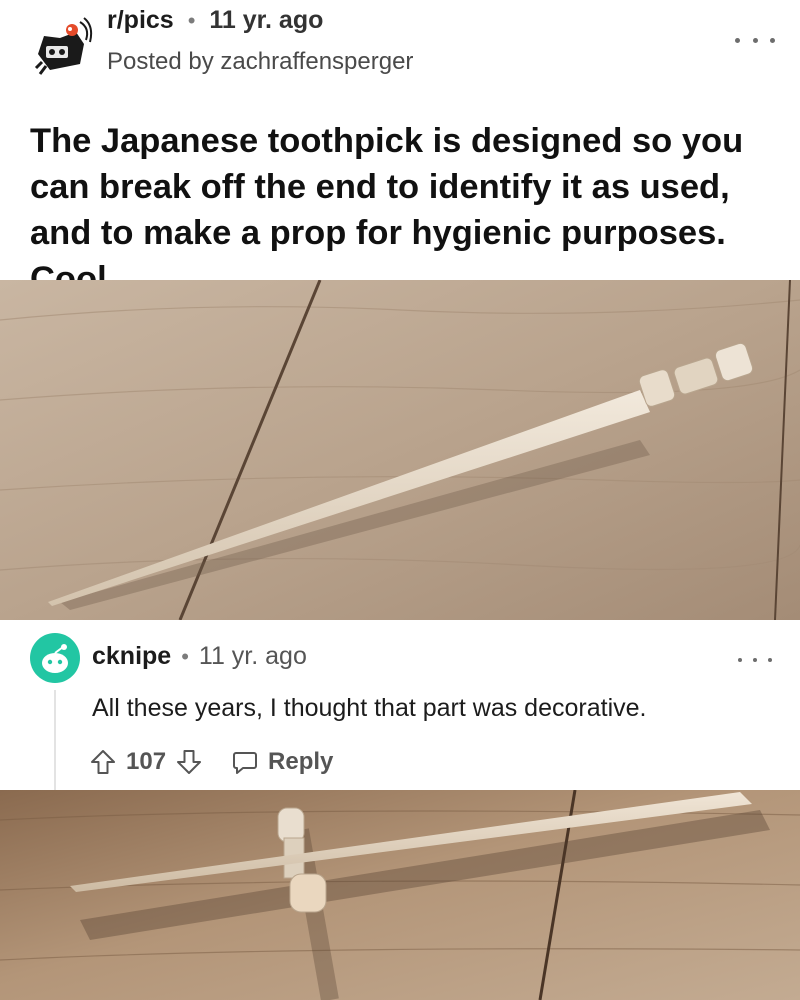 This screenshot has height=1000, width=800. What do you see at coordinates (266, 20) in the screenshot?
I see `post-age: 11 yr. ago` at bounding box center [266, 20].